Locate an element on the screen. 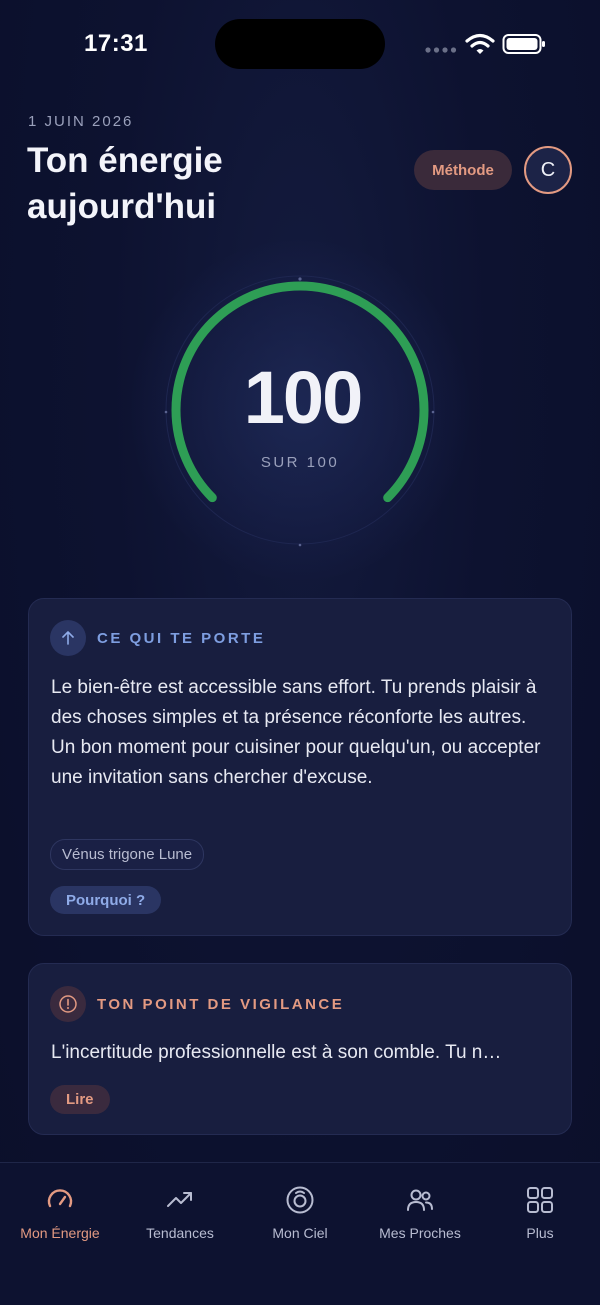 The width and height of the screenshot is (600, 1305). tab-label: Tendances is located at coordinates (180, 1233).